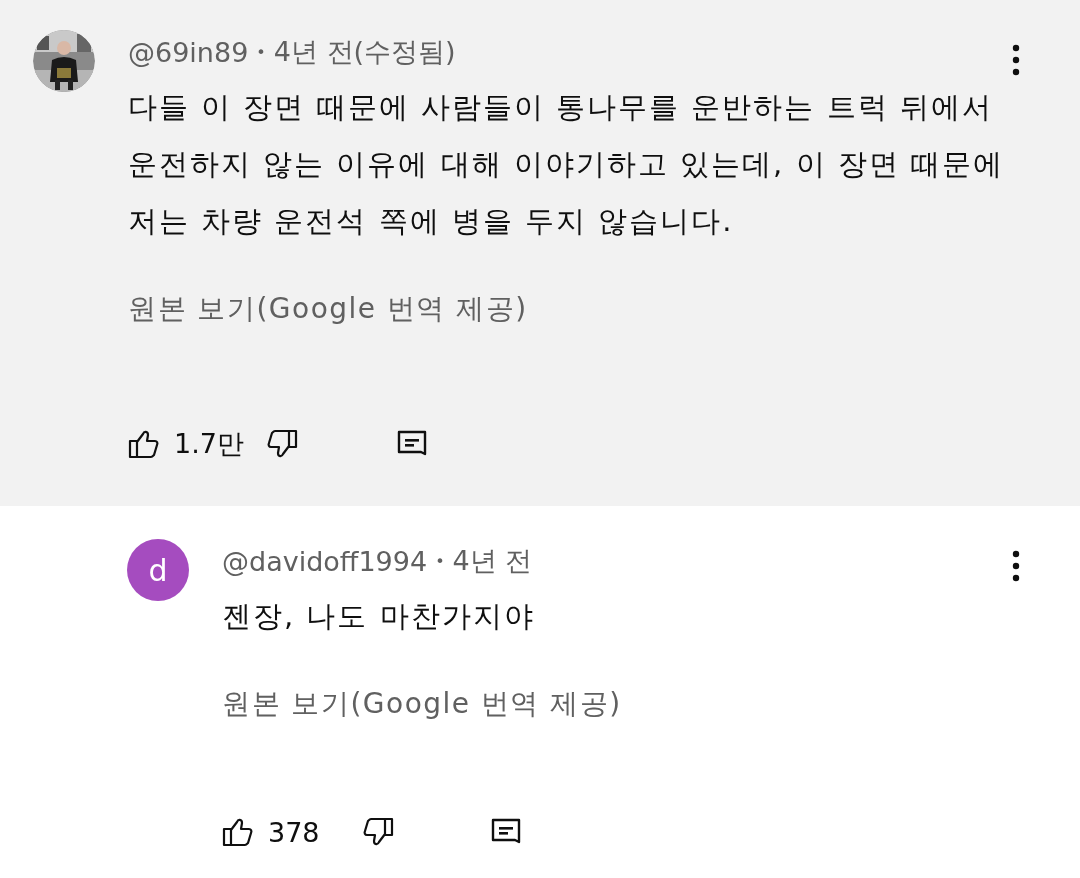 This screenshot has height=878, width=1080. I want to click on avatar: d, so click(158, 570).